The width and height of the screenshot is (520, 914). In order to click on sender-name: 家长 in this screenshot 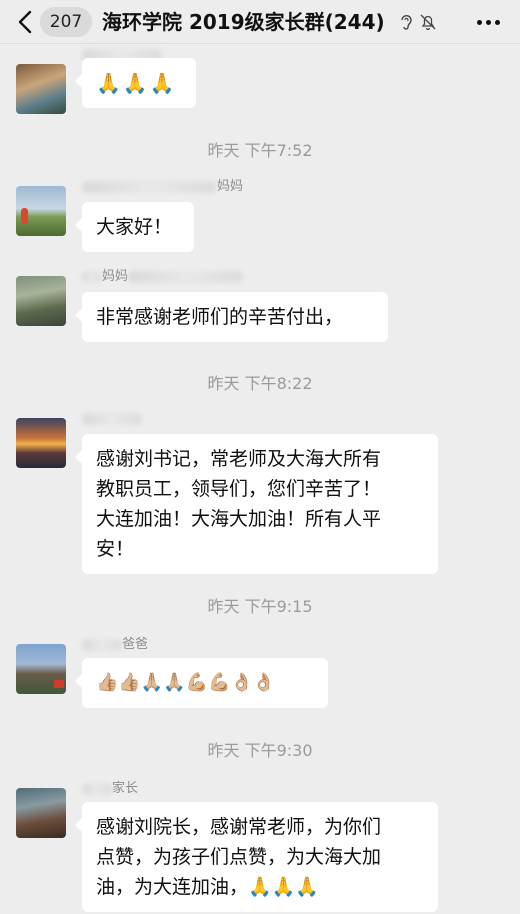, I will do `click(110, 789)`.